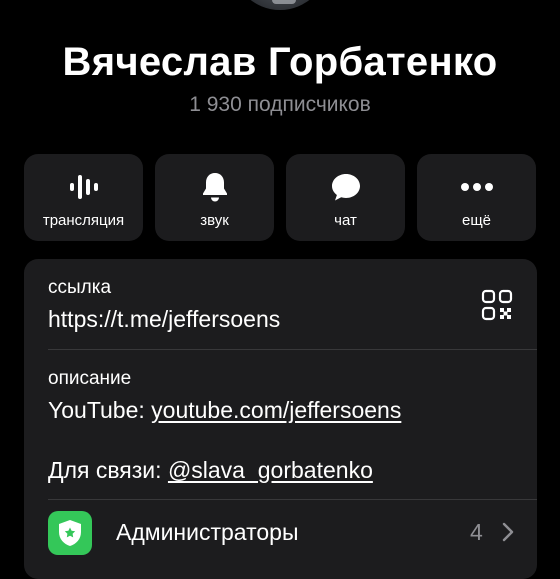 This screenshot has height=579, width=560. What do you see at coordinates (100, 410) in the screenshot?
I see `youtube-prefix: YouTube:` at bounding box center [100, 410].